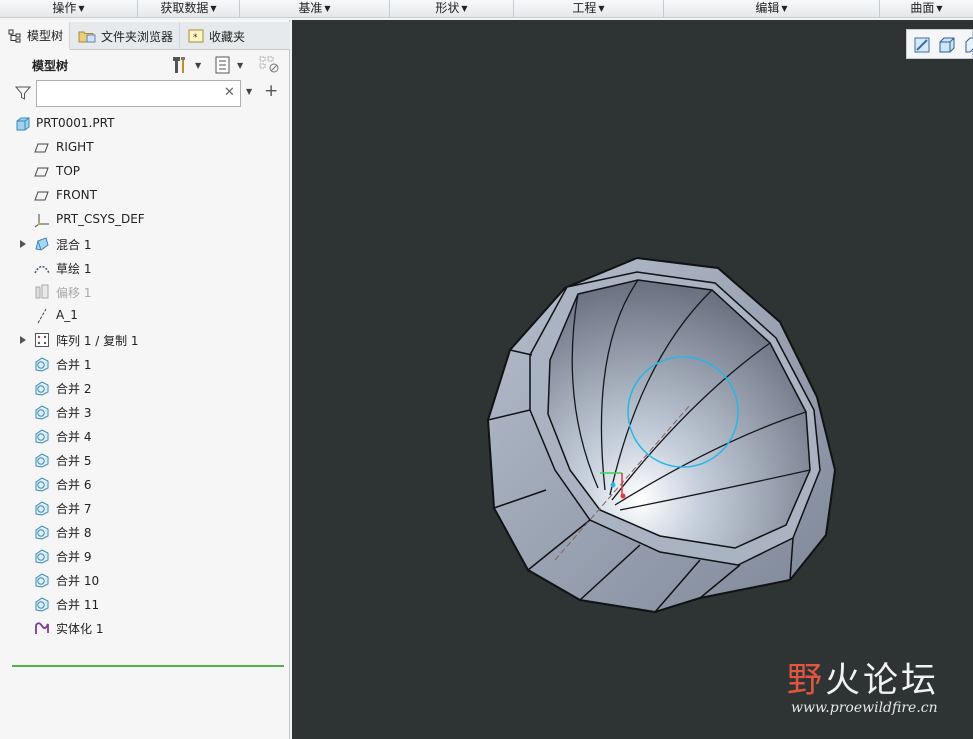 The height and width of the screenshot is (739, 973). I want to click on tab-folder-browser: 文件夹浏览器, so click(125, 36).